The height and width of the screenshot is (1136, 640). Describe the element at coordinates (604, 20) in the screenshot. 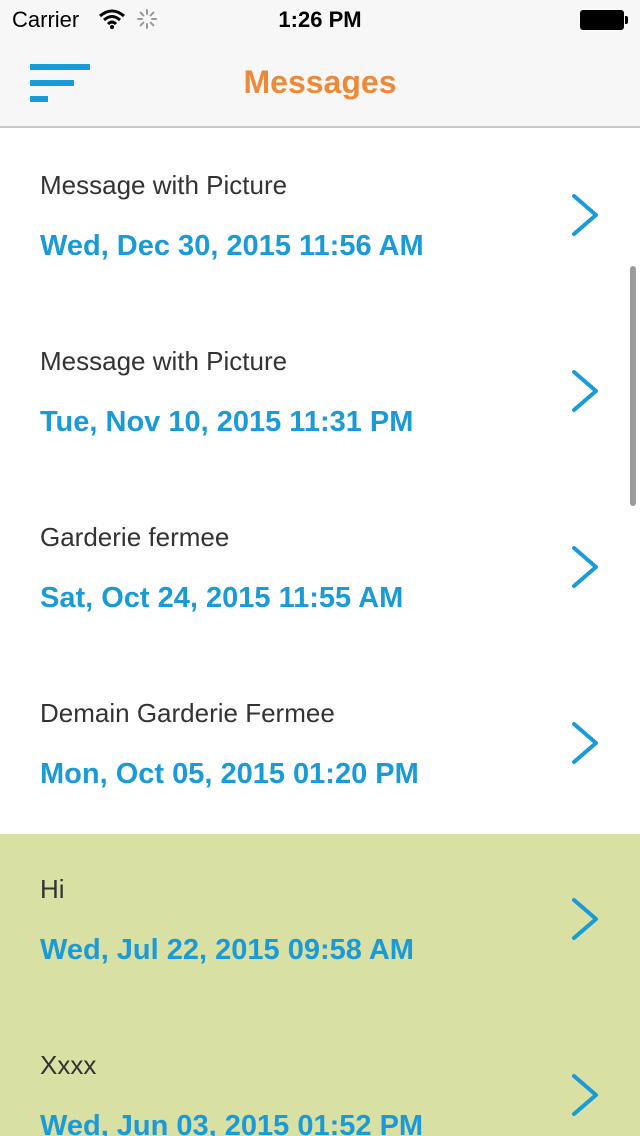

I see `battery-icon` at that location.